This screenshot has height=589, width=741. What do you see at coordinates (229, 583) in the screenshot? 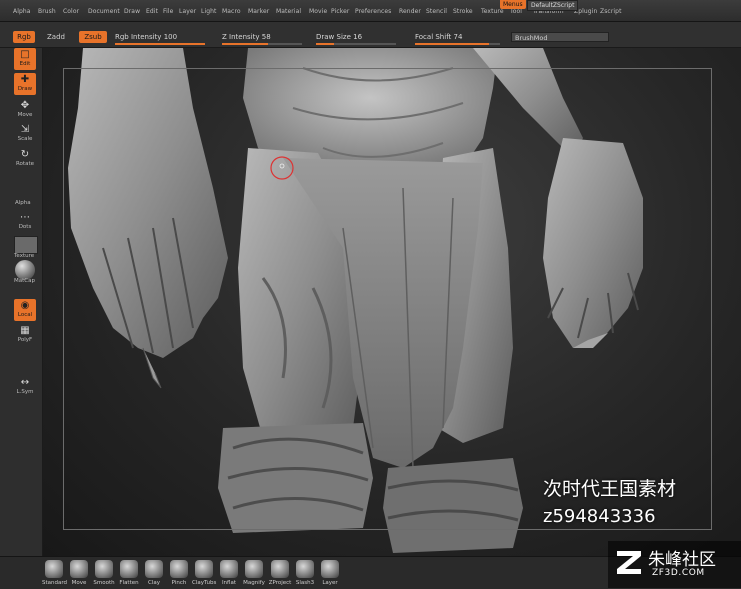
I see `brush-label: Inflat` at bounding box center [229, 583].